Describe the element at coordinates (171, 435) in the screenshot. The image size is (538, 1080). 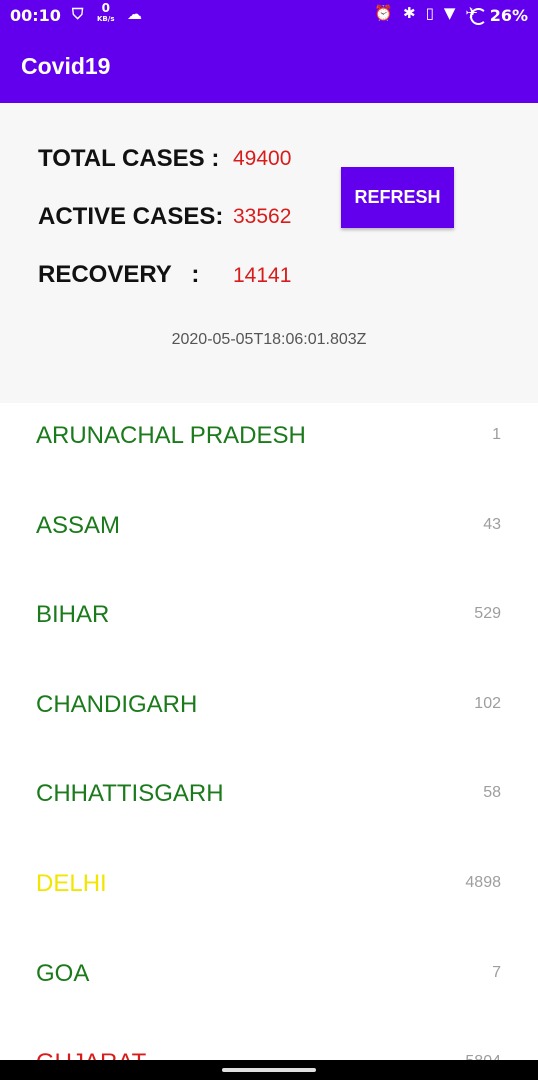
I see `state-name: ARUNACHAL PRADESH` at that location.